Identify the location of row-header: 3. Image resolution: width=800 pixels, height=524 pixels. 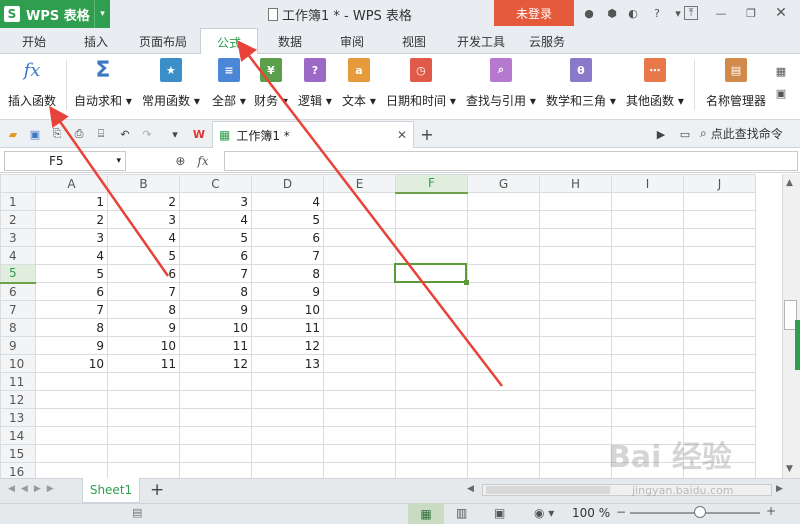
(18, 237).